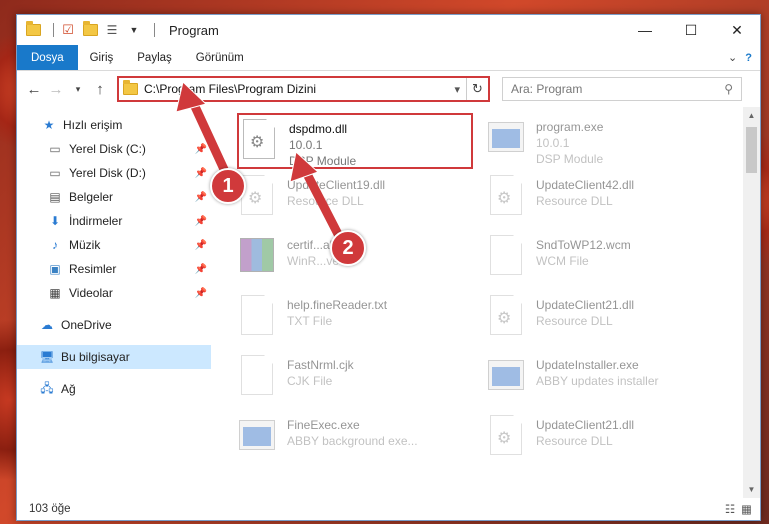  What do you see at coordinates (100, 89) in the screenshot?
I see `up-button: ↑` at bounding box center [100, 89].